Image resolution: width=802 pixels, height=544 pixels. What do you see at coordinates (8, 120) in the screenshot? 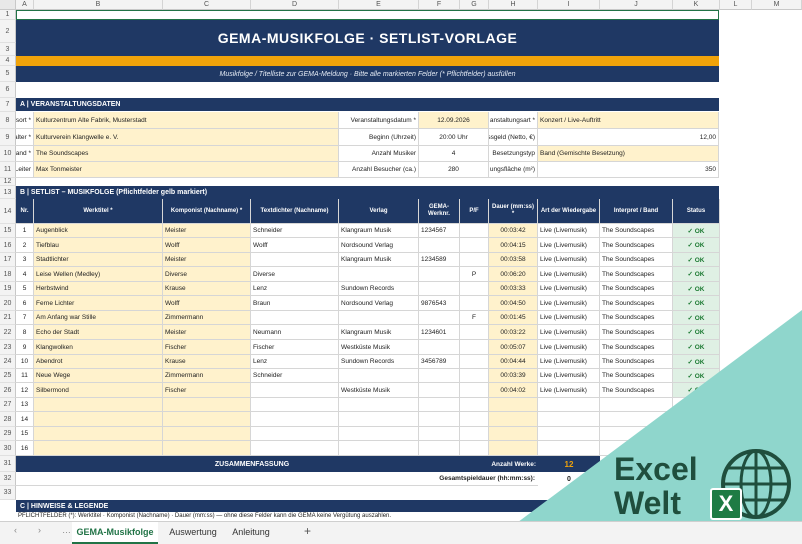
I see `row-header: 8` at bounding box center [8, 120].